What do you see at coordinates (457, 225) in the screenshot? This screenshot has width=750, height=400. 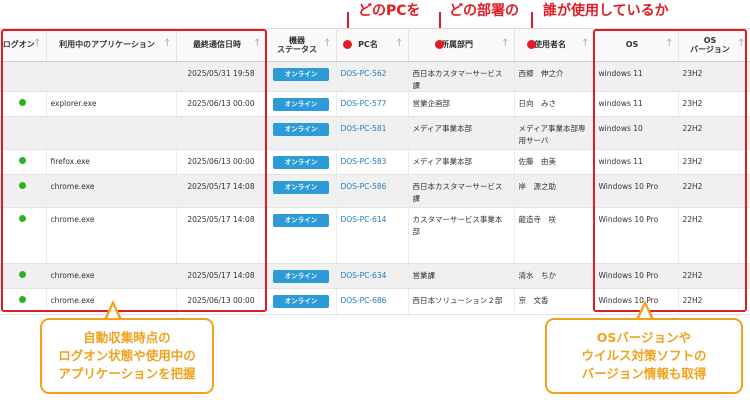 I see `cell-dept-text: カスタマーサービス事業本部` at bounding box center [457, 225].